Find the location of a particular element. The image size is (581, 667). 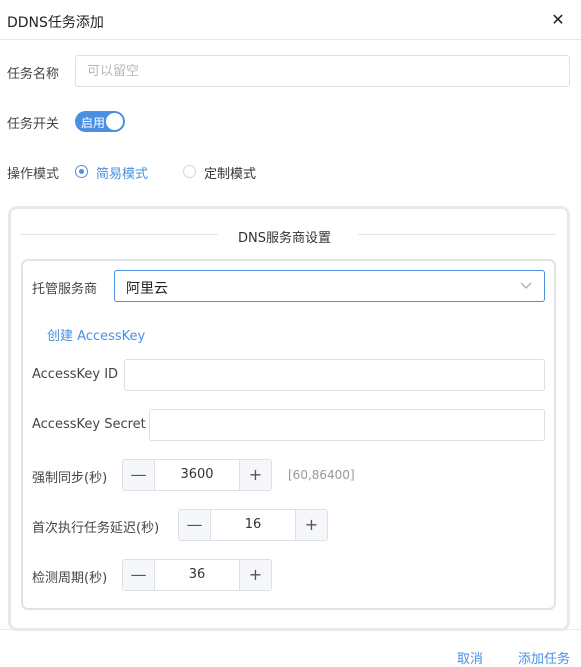

provider-select: 阿里云 is located at coordinates (329, 286).